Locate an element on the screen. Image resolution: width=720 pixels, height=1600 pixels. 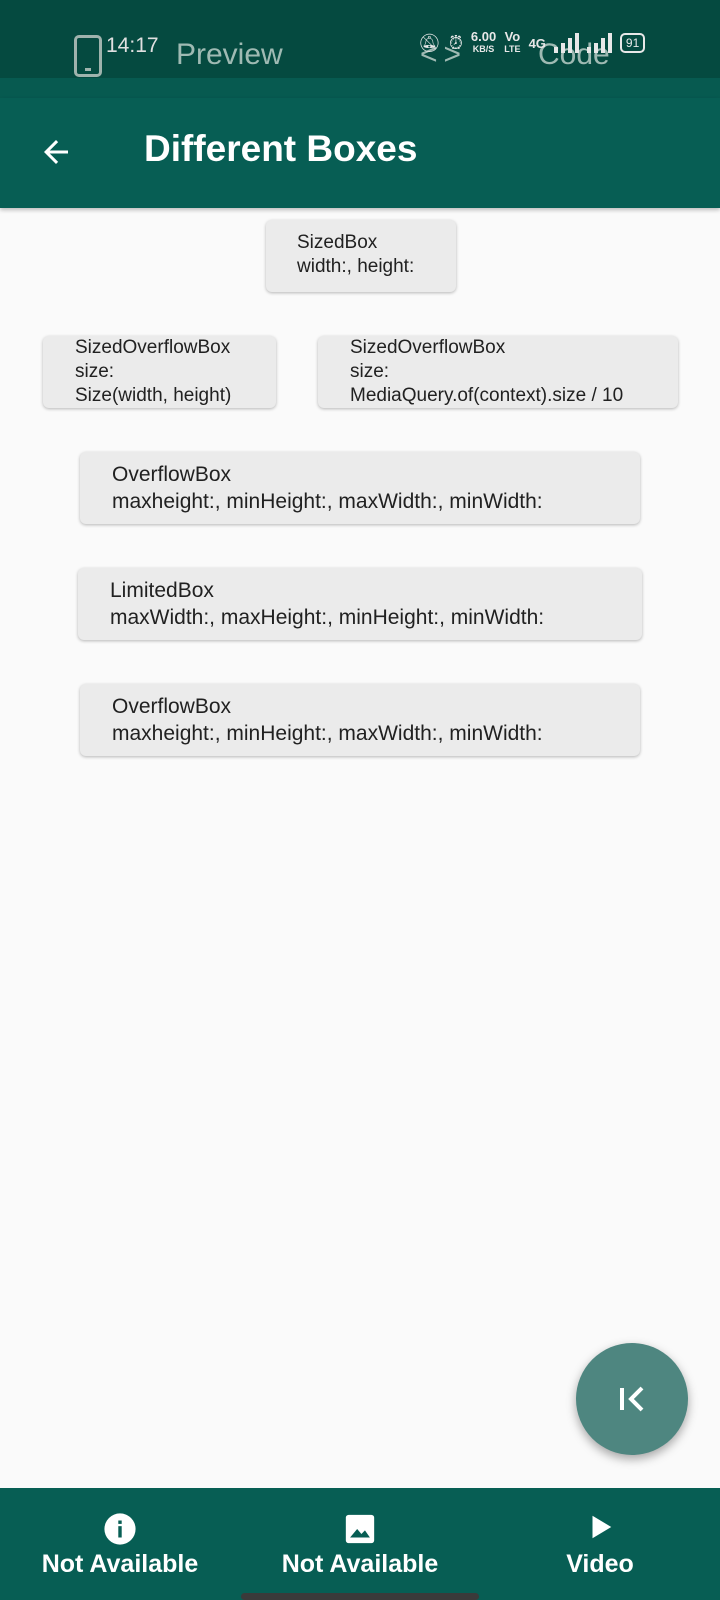
network-type: 4G is located at coordinates (537, 43).